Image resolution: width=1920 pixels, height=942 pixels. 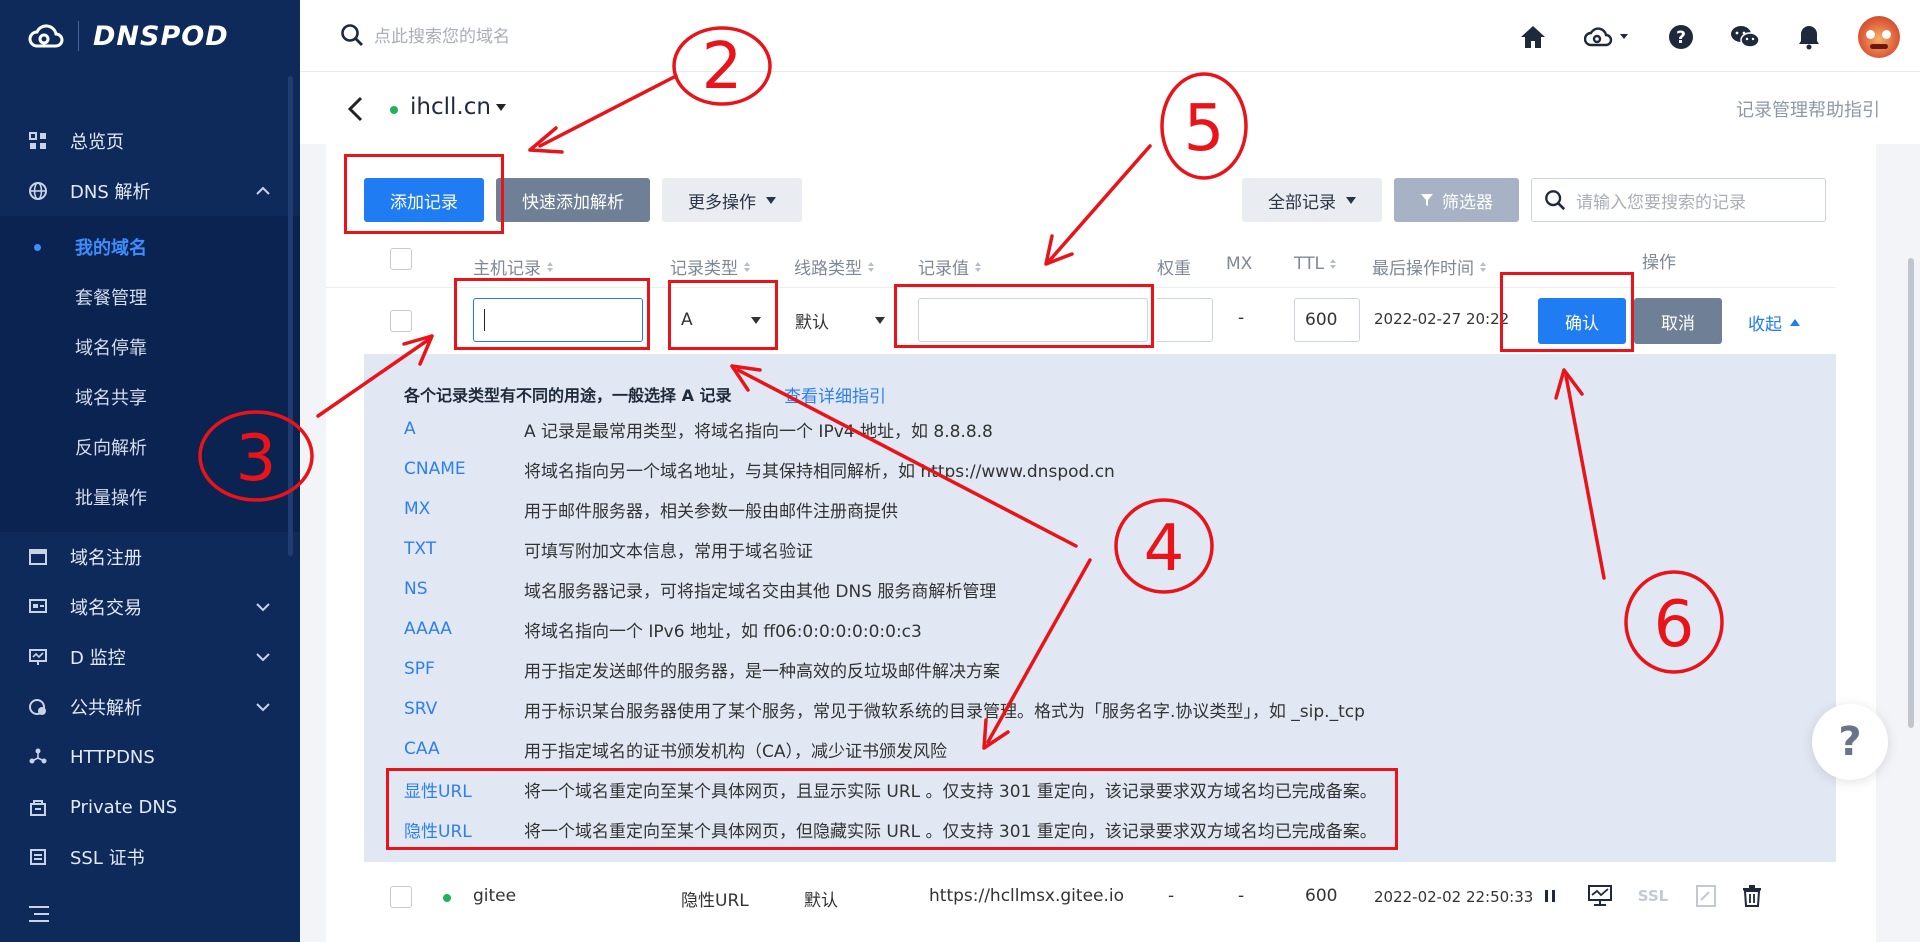 What do you see at coordinates (513, 266) in the screenshot?
I see `col-host: 主机记录` at bounding box center [513, 266].